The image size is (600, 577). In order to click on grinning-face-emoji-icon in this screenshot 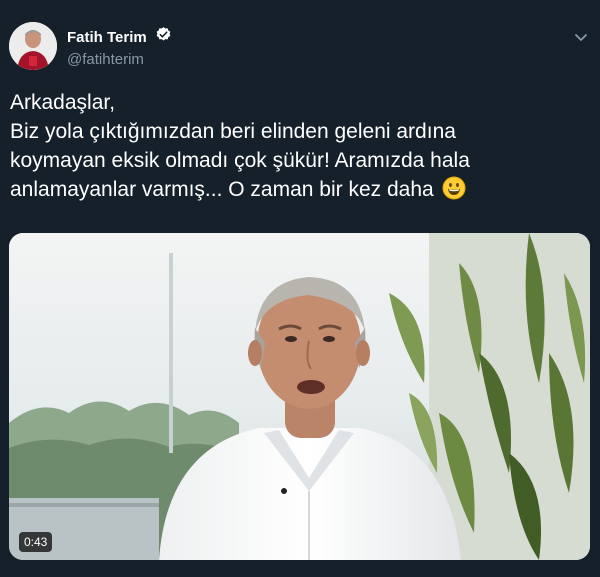, I will do `click(454, 192)`.